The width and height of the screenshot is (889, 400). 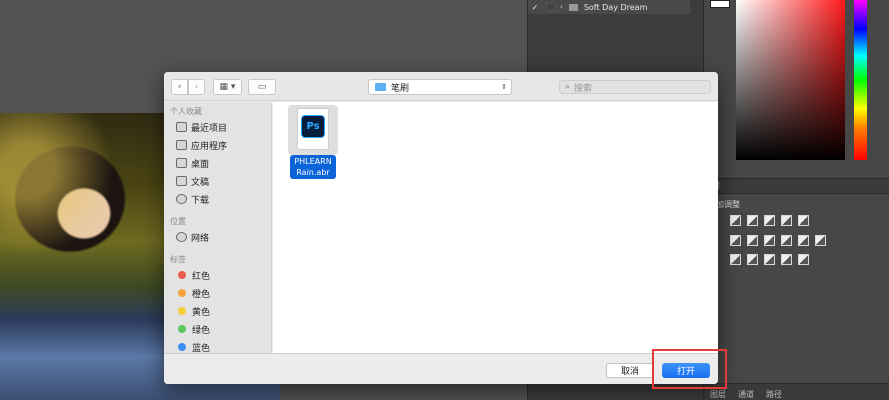 What do you see at coordinates (200, 164) in the screenshot?
I see `sidebar-item-label: 桌面` at bounding box center [200, 164].